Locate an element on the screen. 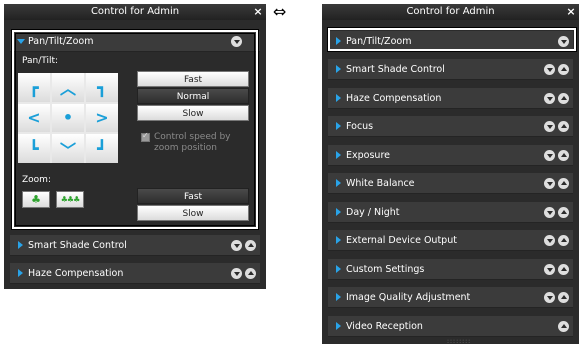 Image resolution: width=581 pixels, height=345 pixels. left-panel-title: Control for Admin is located at coordinates (135, 11).